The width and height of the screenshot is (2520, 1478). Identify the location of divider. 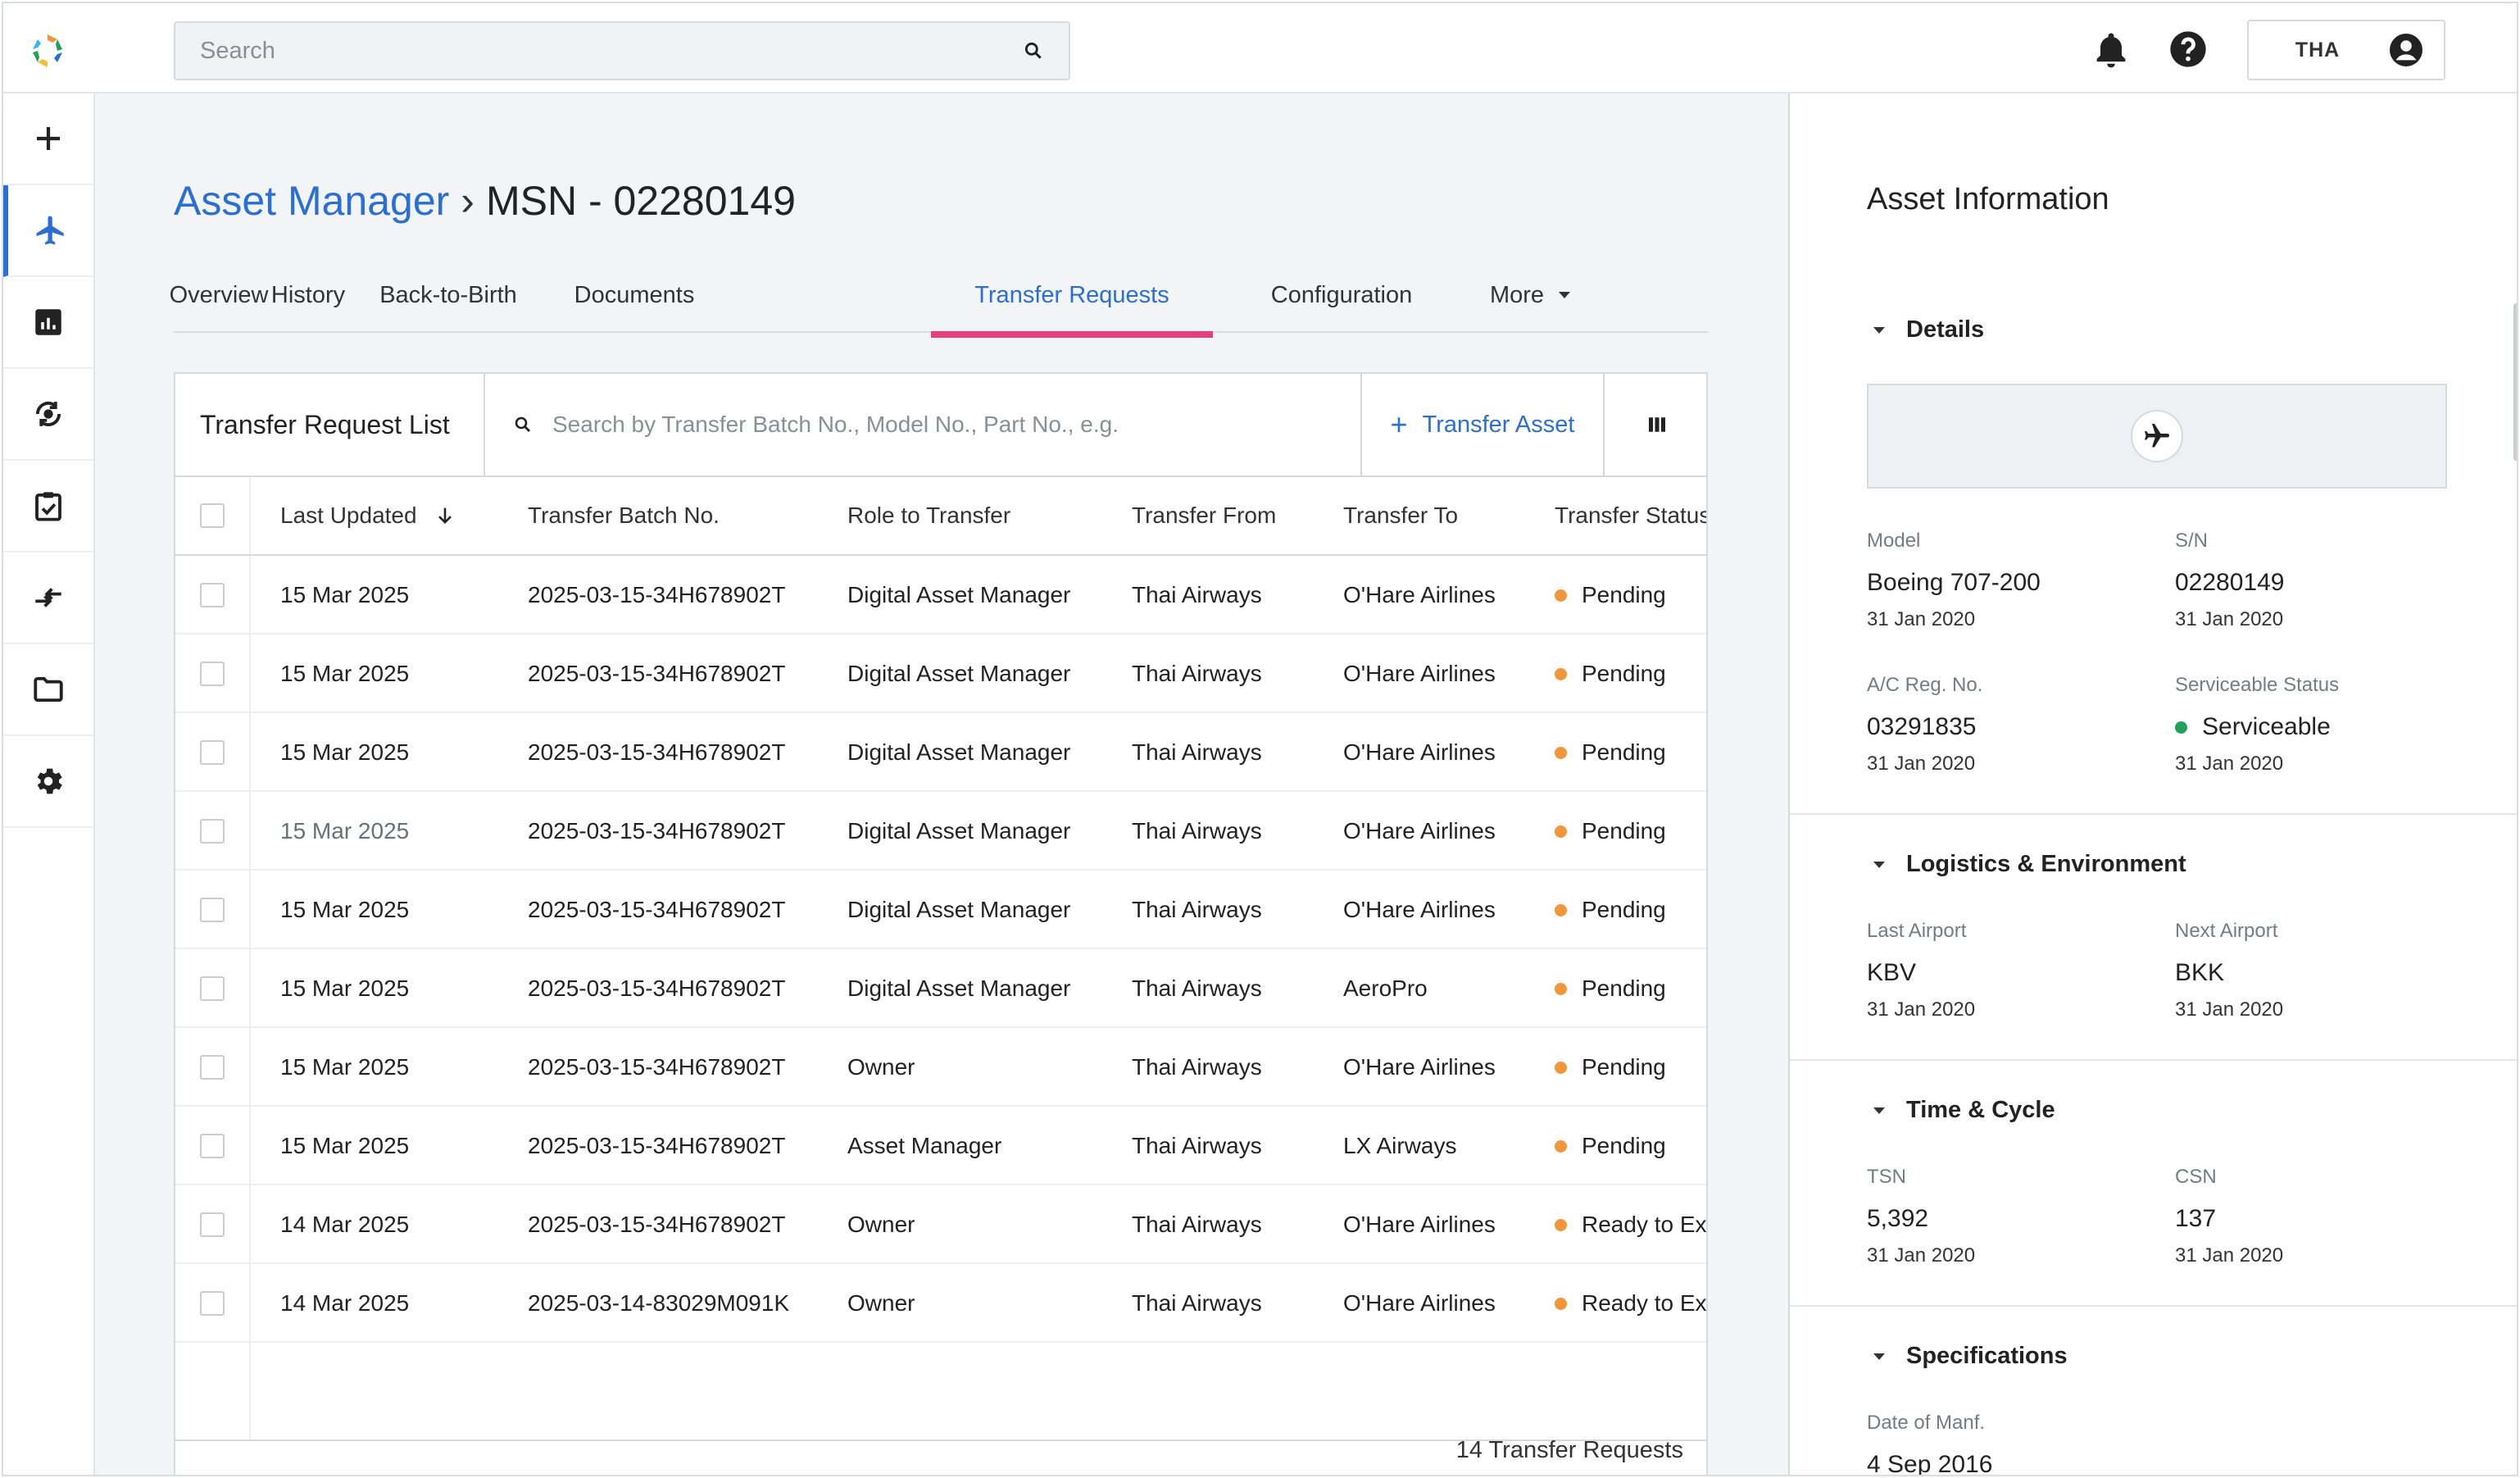
(2153, 814).